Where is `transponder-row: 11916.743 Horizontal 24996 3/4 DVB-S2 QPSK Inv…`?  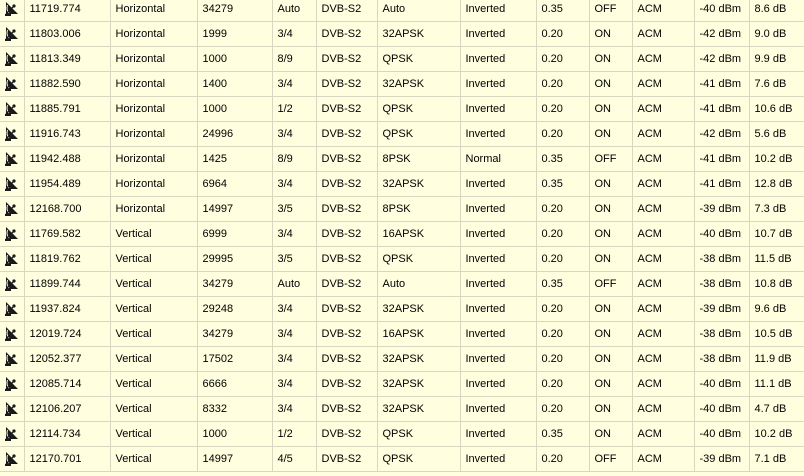
transponder-row: 11916.743 Horizontal 24996 3/4 DVB-S2 QPSK Inv… is located at coordinates (402, 134).